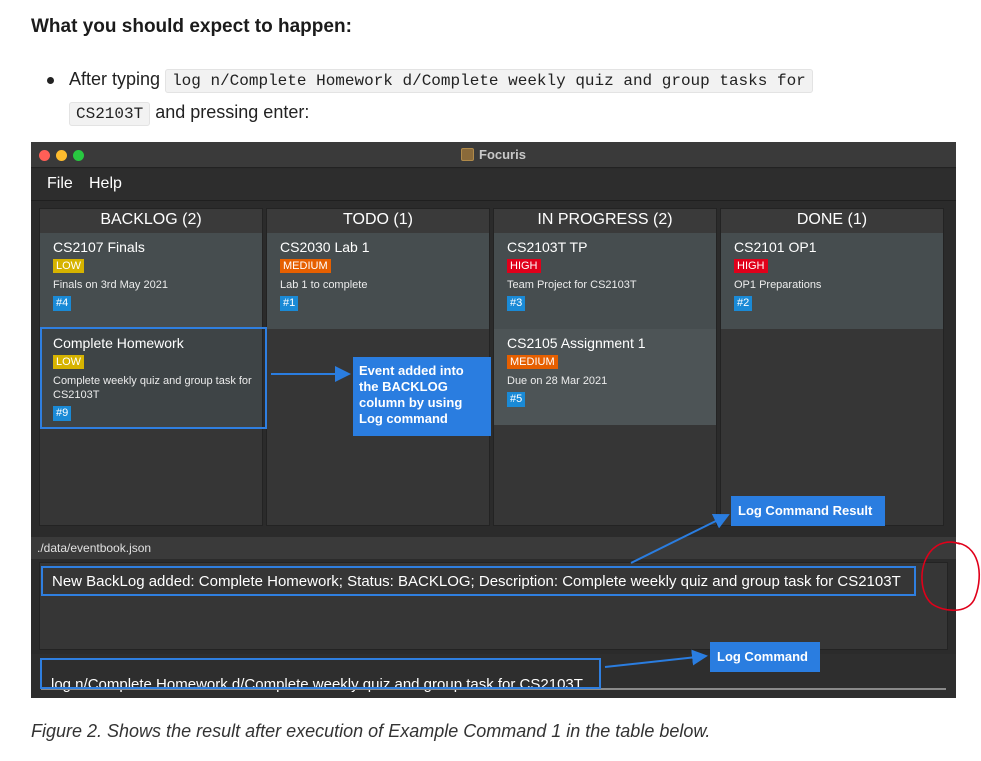 Image resolution: width=981 pixels, height=761 pixels. What do you see at coordinates (232, 112) in the screenshot?
I see `bullet-suffix: and pressing enter:` at bounding box center [232, 112].